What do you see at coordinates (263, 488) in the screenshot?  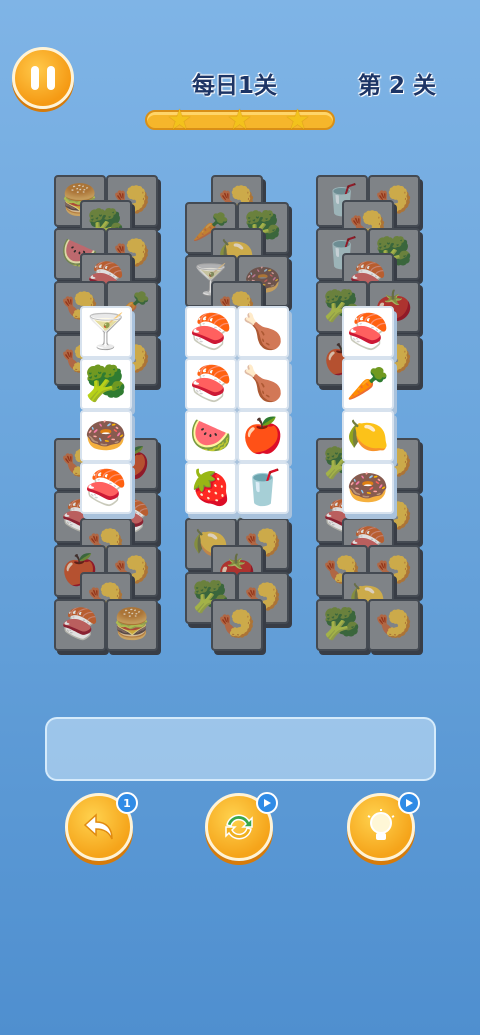 I see `tile-drink-icon: 🥤` at bounding box center [263, 488].